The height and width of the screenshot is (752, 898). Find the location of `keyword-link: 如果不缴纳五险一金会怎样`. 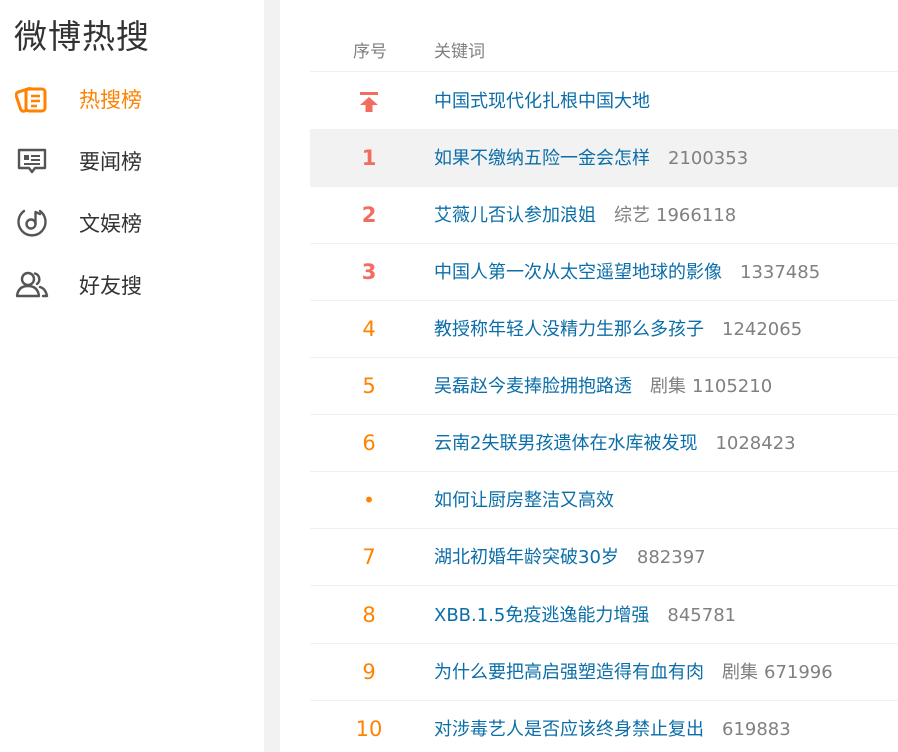

keyword-link: 如果不缴纳五险一金会怎样 is located at coordinates (542, 158).